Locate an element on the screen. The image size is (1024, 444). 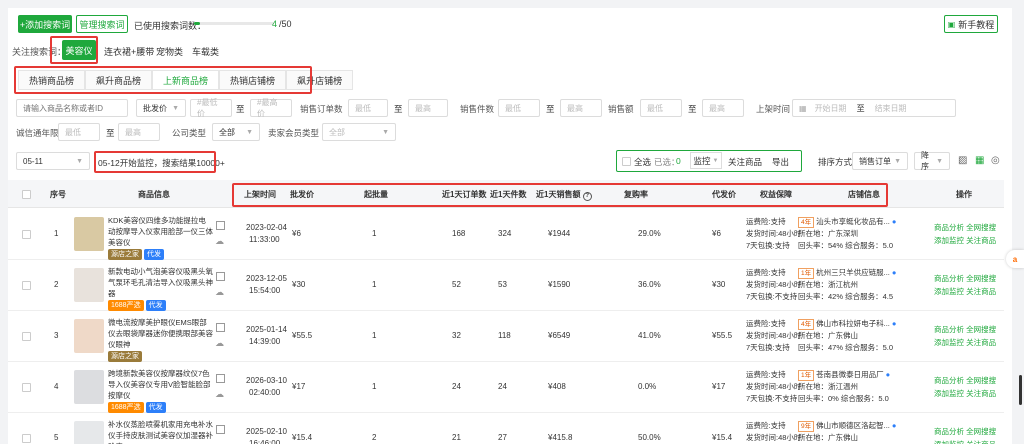
product-title: KDK美容仪四维多功能提拉电动按摩导入仪家用脸部一仪三体美容仪 源店之家 代发 is located at coordinates (160, 237).